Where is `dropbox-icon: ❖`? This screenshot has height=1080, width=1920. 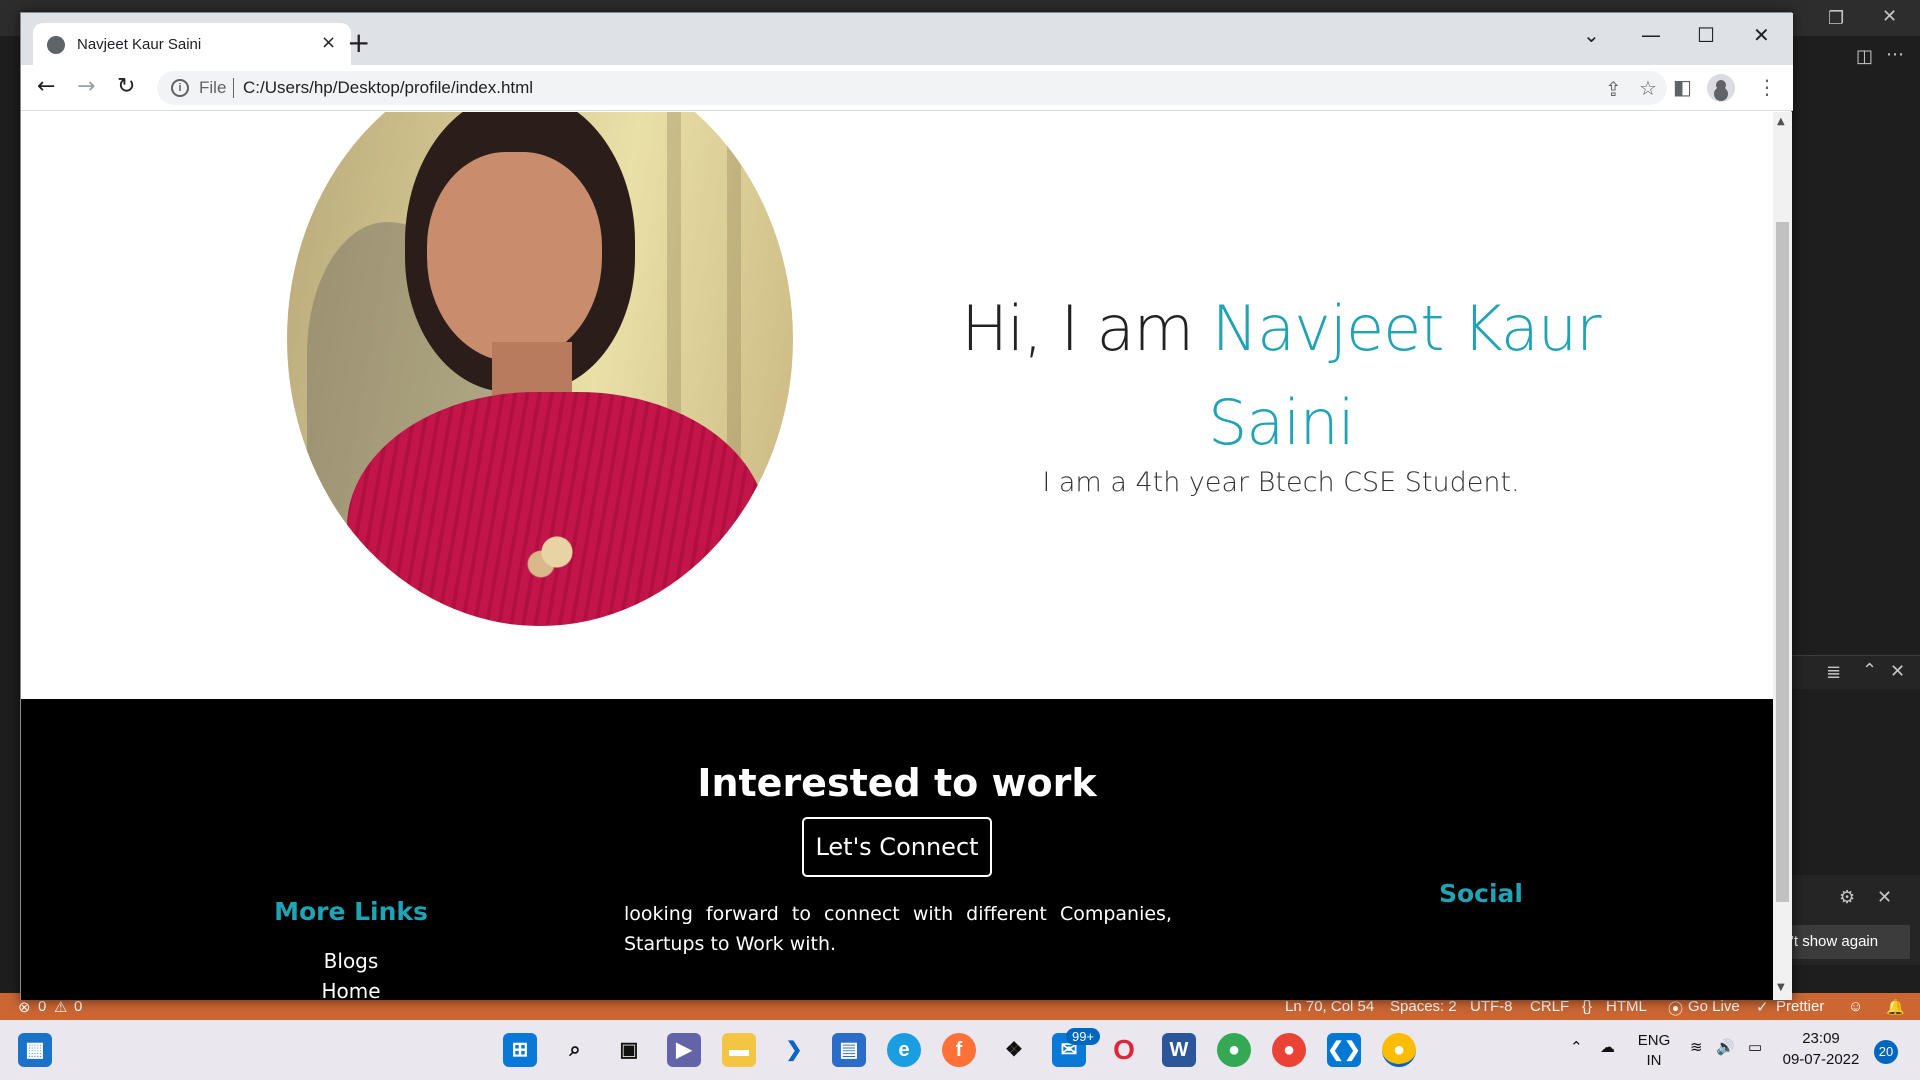
dropbox-icon: ❖ is located at coordinates (1014, 1050).